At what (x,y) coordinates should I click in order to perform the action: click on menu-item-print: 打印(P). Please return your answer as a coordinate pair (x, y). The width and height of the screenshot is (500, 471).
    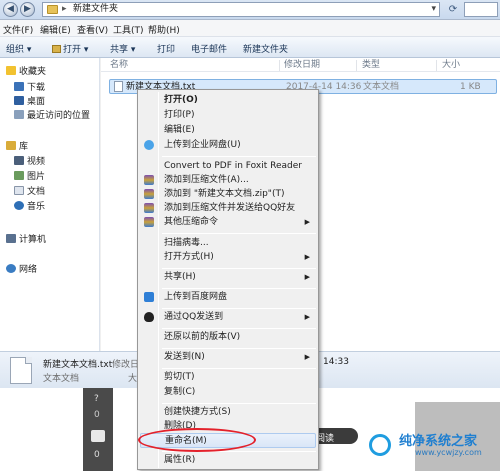
    Looking at the image, I should click on (228, 115).